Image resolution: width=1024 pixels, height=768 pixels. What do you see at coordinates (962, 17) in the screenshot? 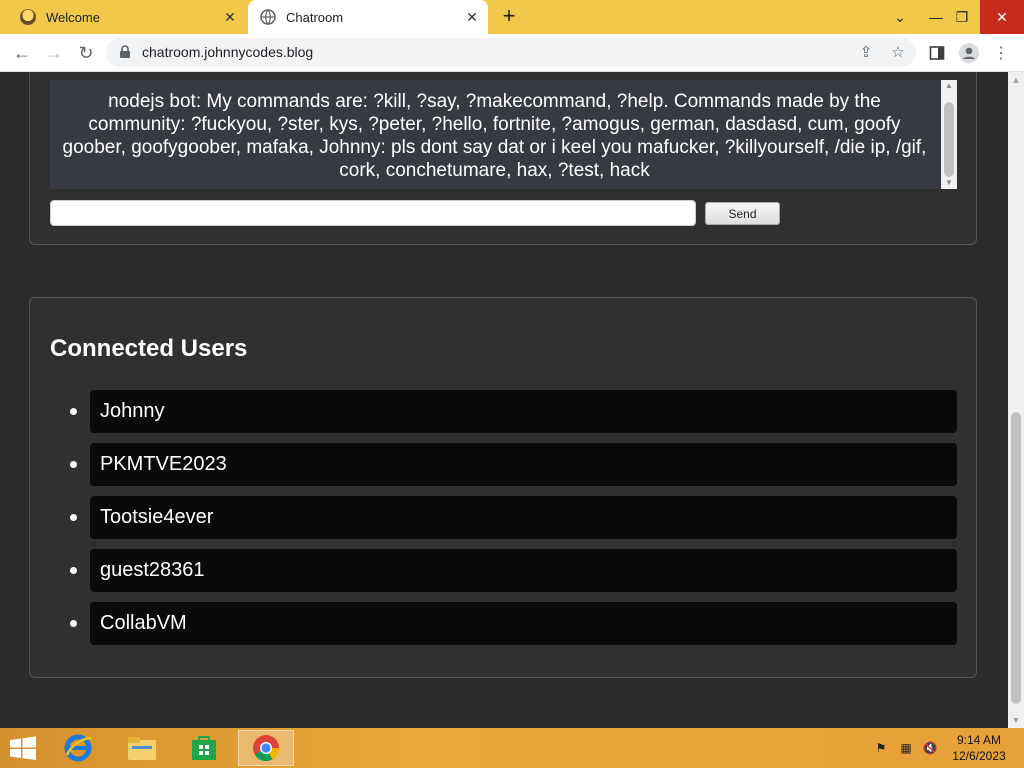
I see `restore-icon: ❐` at bounding box center [962, 17].